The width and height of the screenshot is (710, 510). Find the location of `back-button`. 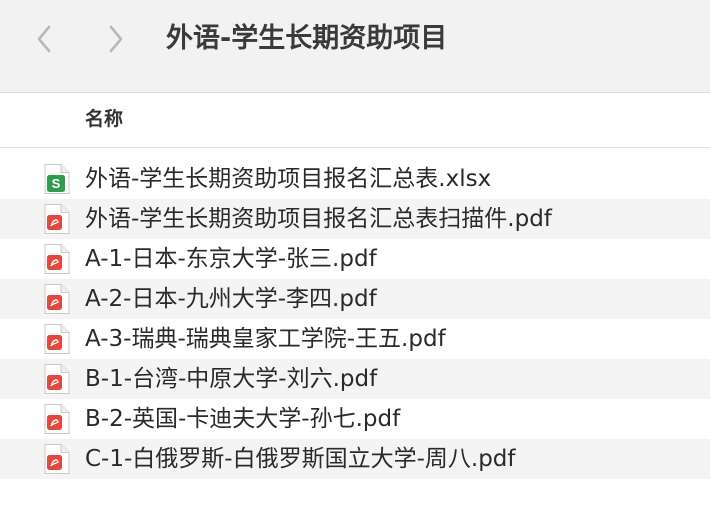

back-button is located at coordinates (44, 39).